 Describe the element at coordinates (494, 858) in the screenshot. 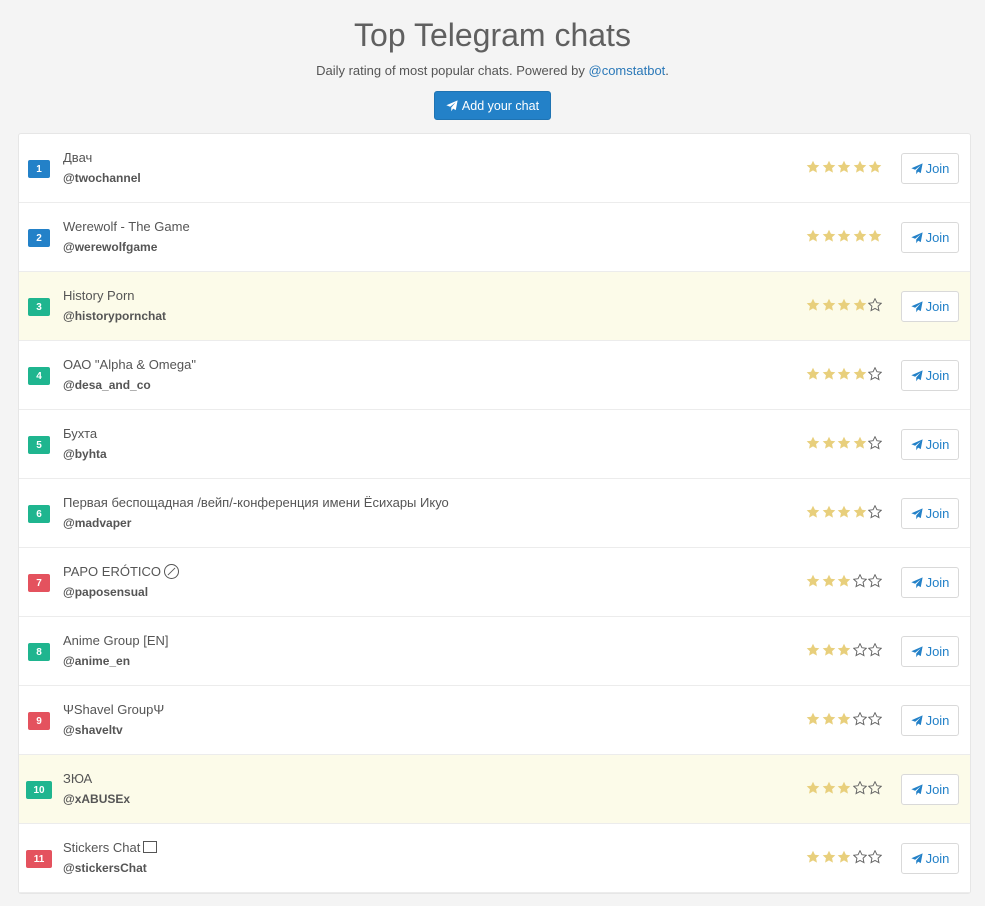

I see `chat-row: 11 Stickers Chat @stickersChat Join` at that location.